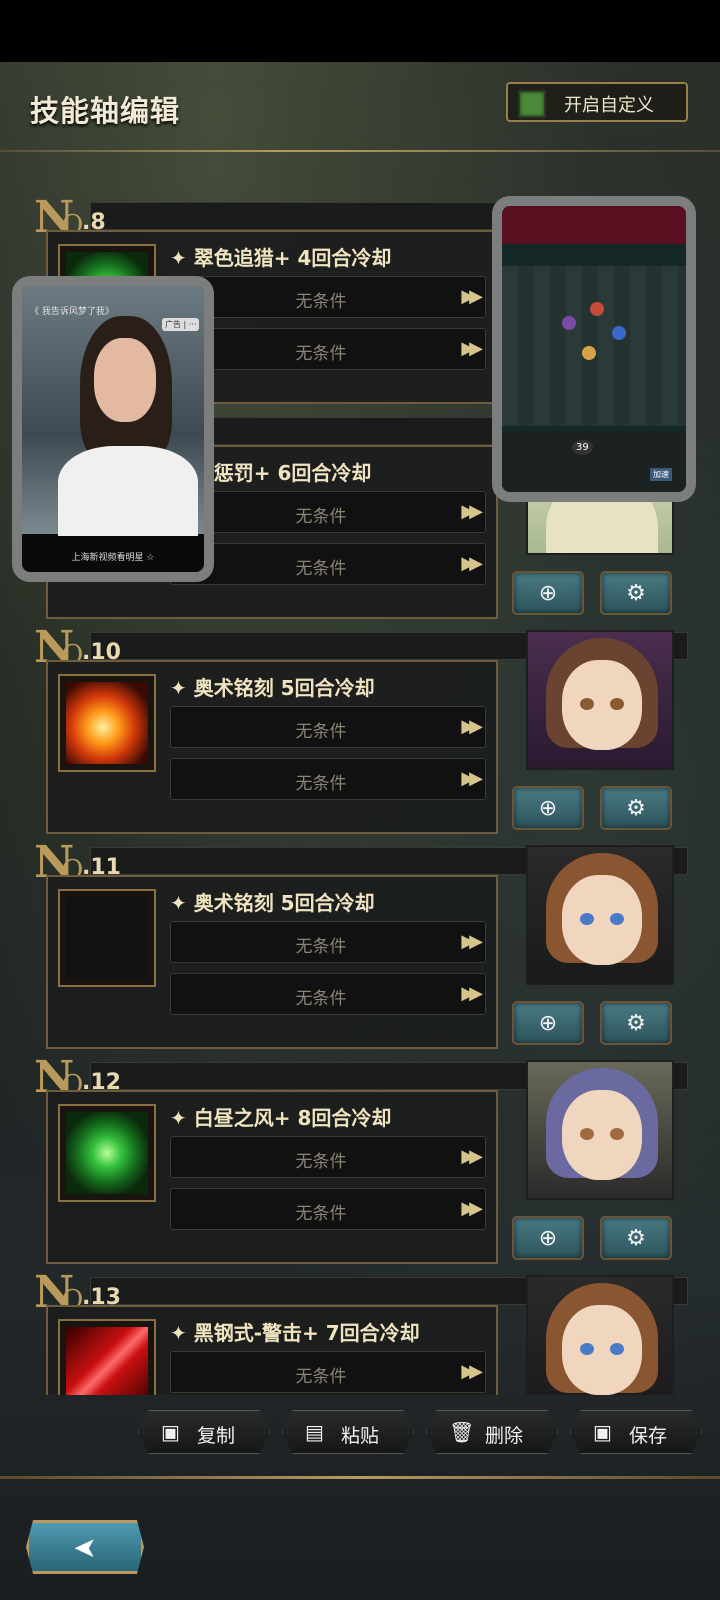  What do you see at coordinates (107, 723) in the screenshot?
I see `fireball-skill-icon` at bounding box center [107, 723].